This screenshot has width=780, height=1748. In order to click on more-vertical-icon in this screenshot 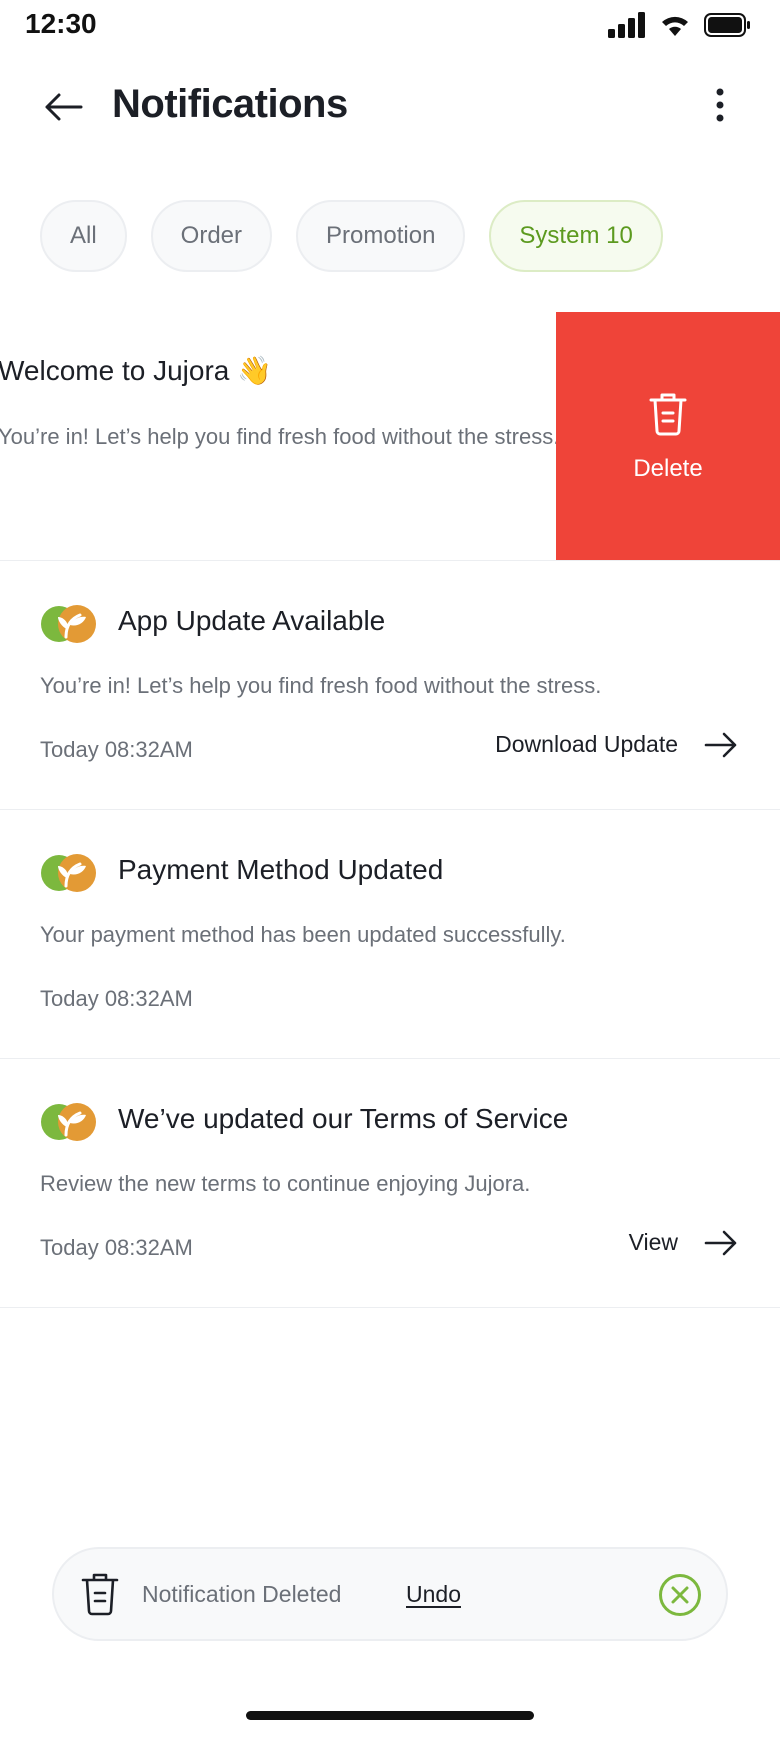, I will do `click(720, 105)`.